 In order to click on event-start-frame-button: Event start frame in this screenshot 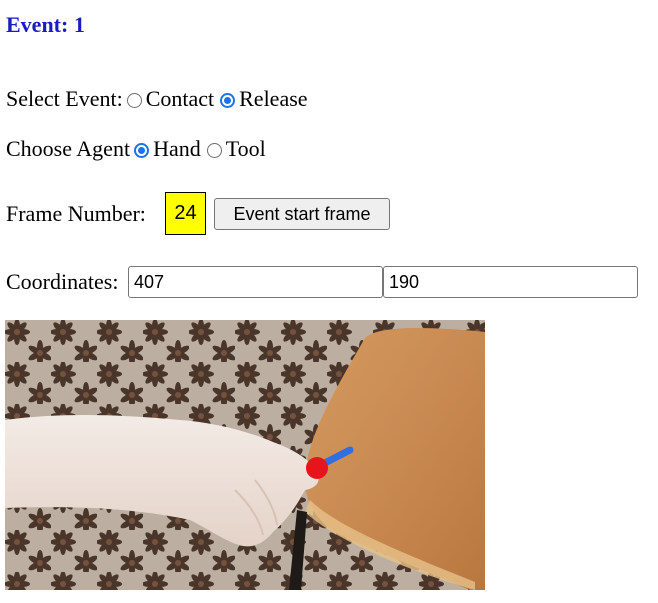, I will do `click(302, 214)`.